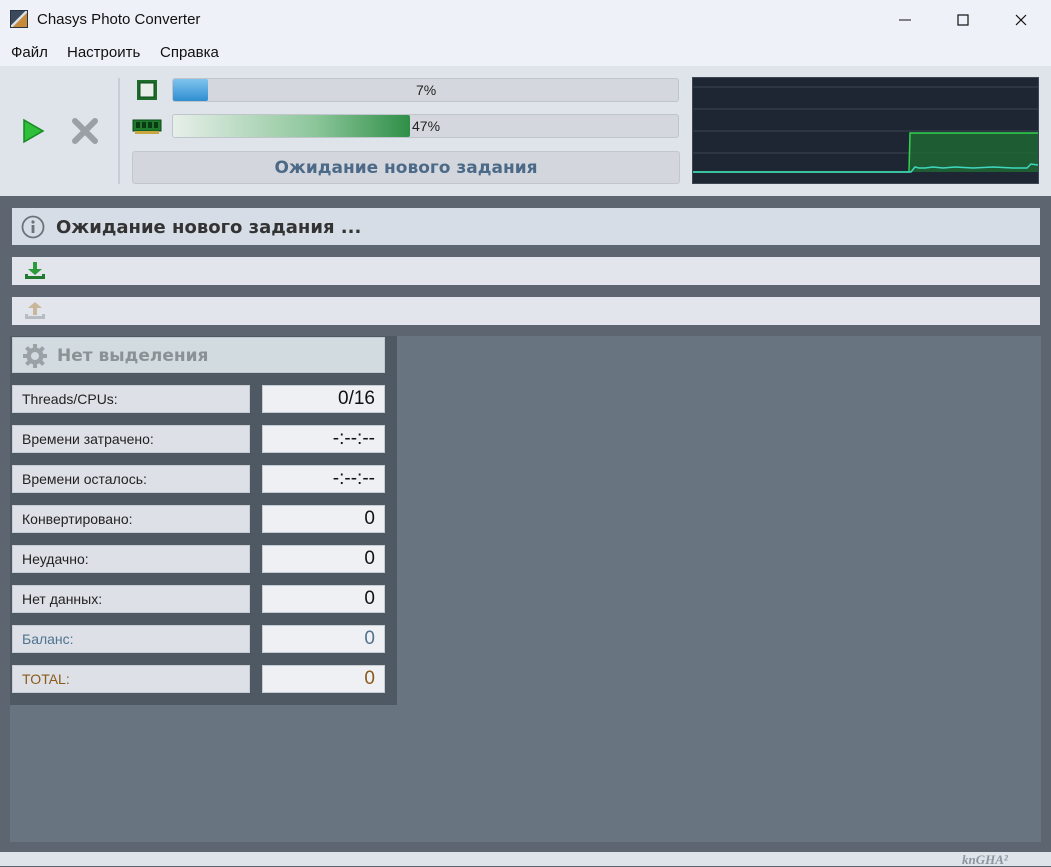 The height and width of the screenshot is (867, 1051). What do you see at coordinates (526, 271) in the screenshot?
I see `input-path-row` at bounding box center [526, 271].